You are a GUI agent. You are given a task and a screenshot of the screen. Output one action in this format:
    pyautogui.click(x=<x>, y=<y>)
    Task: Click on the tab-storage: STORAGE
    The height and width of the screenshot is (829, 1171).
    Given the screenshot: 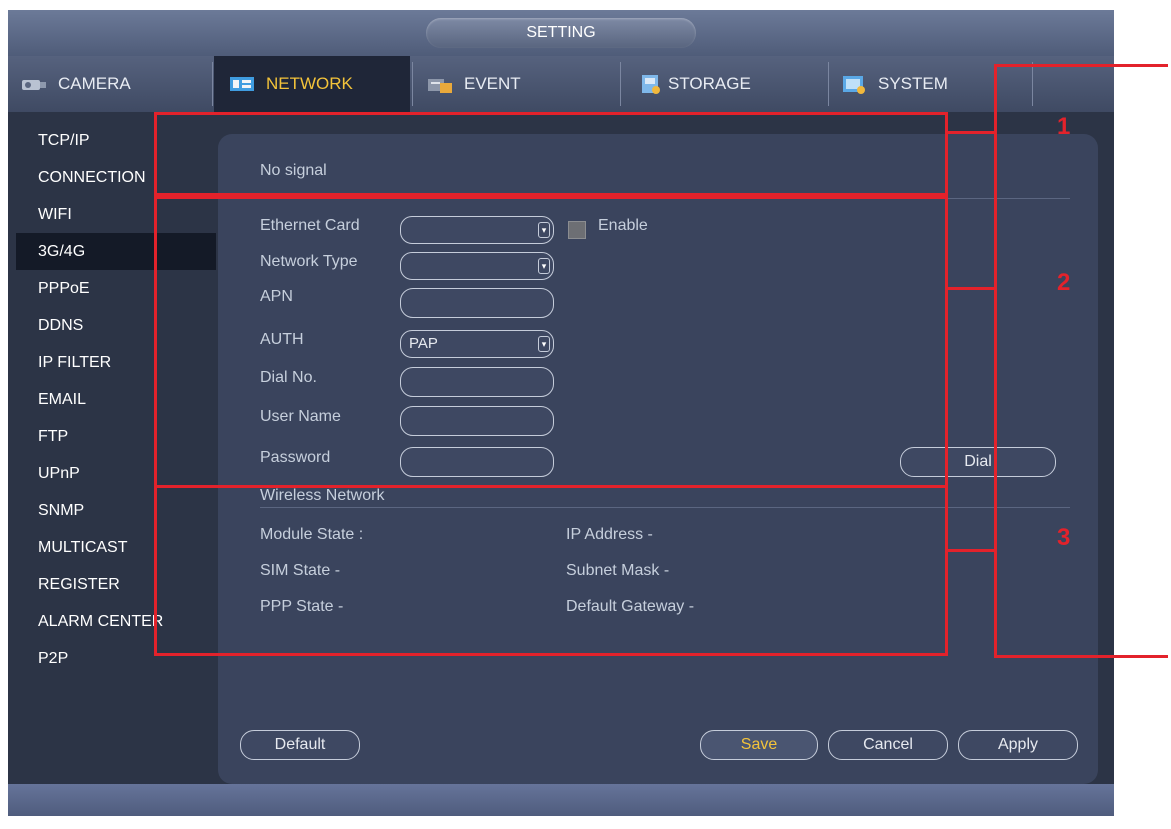 What is the action you would take?
    pyautogui.click(x=731, y=84)
    